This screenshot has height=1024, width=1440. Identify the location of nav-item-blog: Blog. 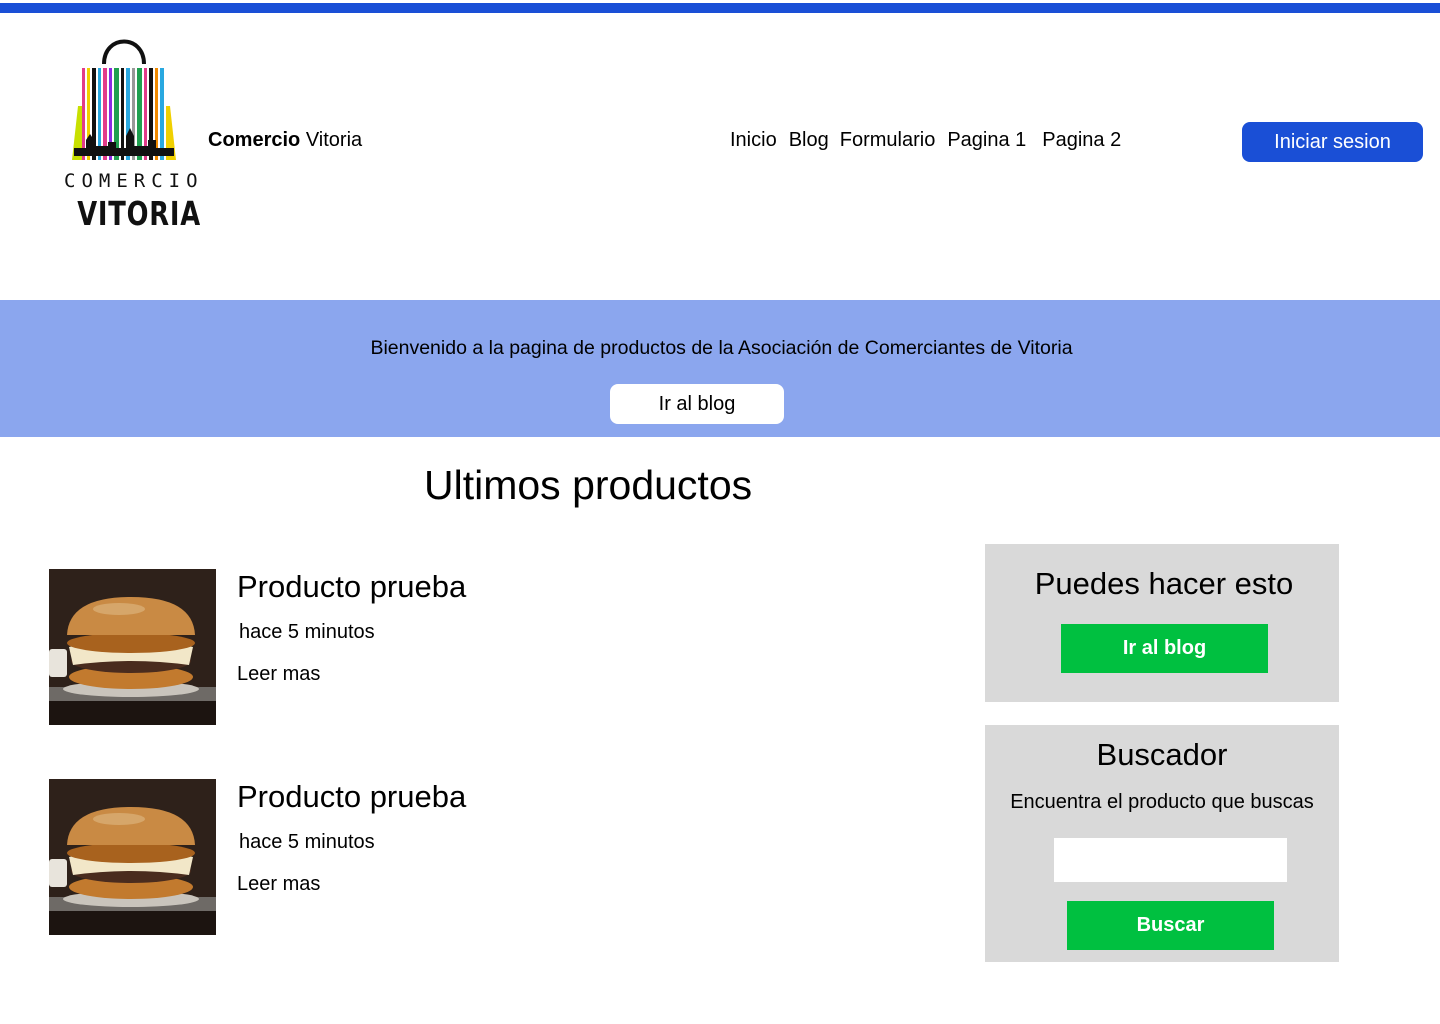
(809, 140).